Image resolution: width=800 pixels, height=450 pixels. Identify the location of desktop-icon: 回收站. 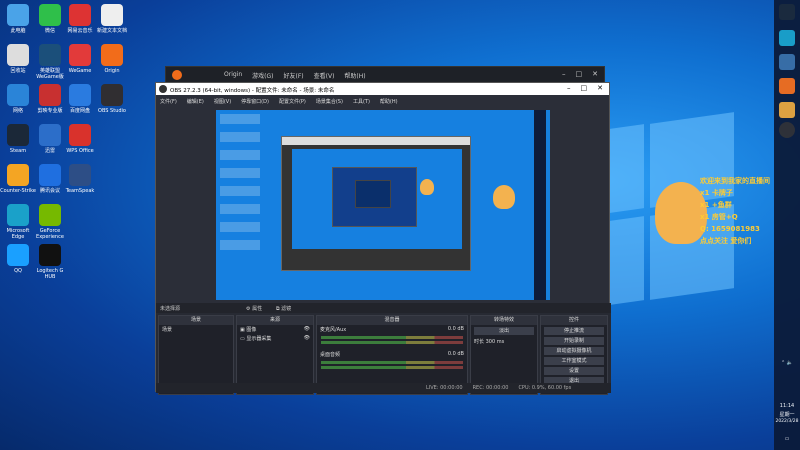
(18, 59).